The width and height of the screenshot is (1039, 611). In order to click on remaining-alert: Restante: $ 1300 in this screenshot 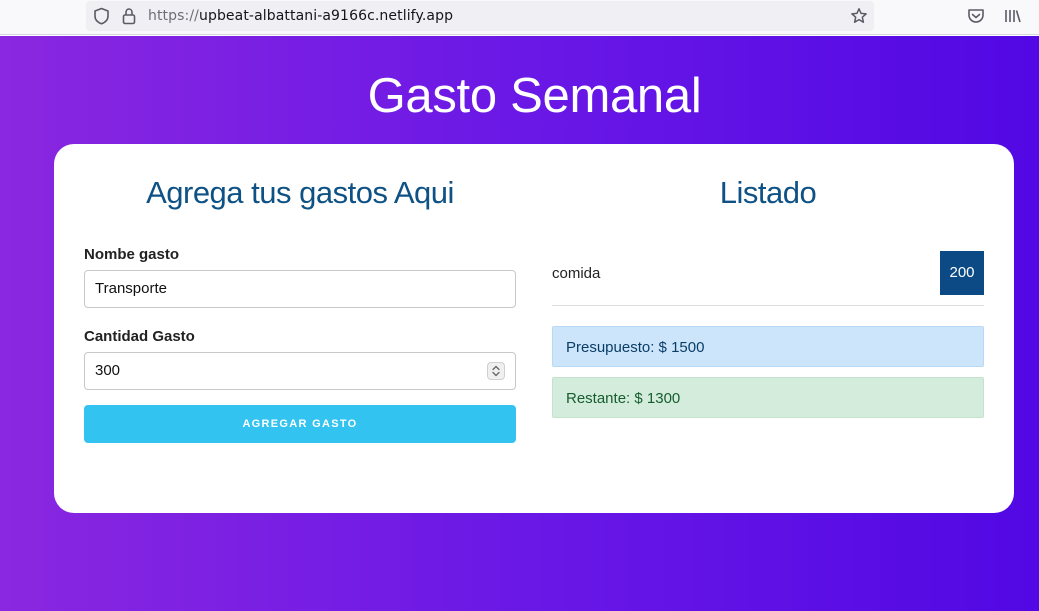, I will do `click(768, 397)`.